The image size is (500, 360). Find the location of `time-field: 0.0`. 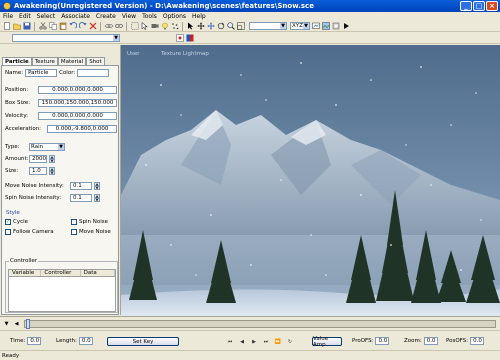

time-field: 0.0 is located at coordinates (34, 341).